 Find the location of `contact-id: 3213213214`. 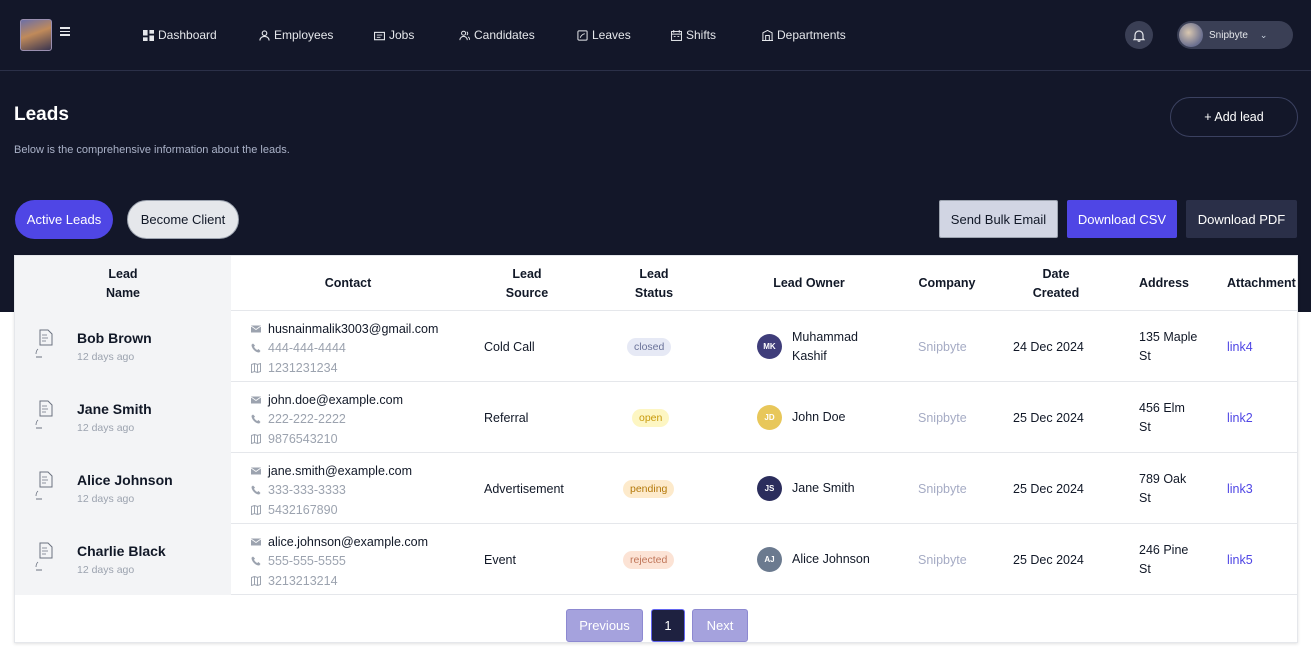

contact-id: 3213213214 is located at coordinates (361, 581).